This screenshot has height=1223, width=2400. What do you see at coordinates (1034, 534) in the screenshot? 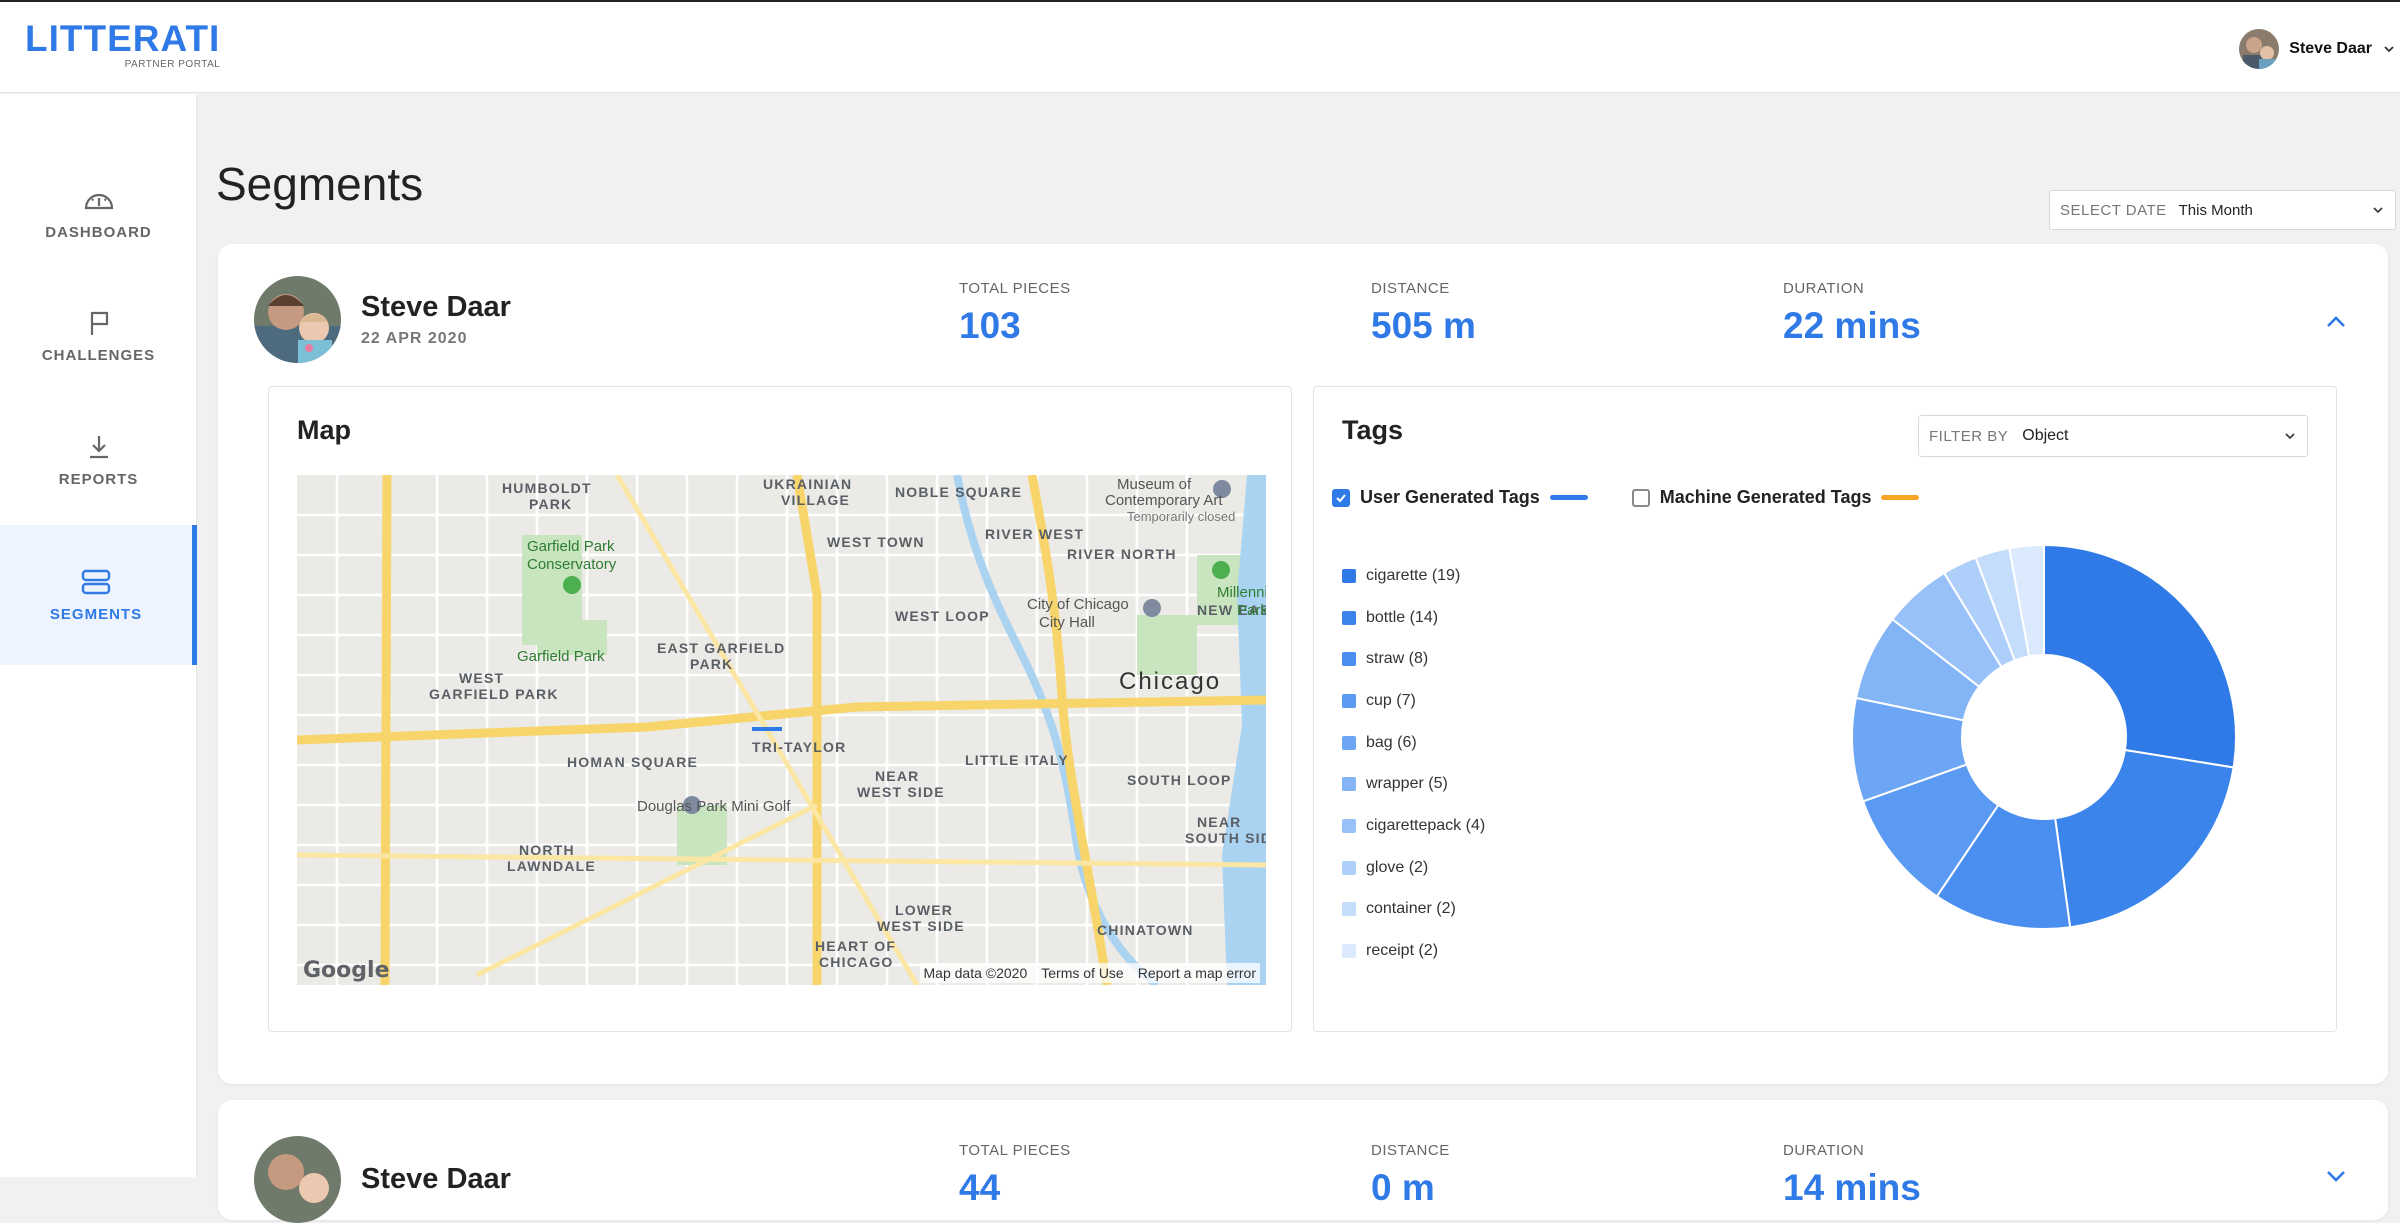
I see `svg-text: RIVER WEST` at bounding box center [1034, 534].